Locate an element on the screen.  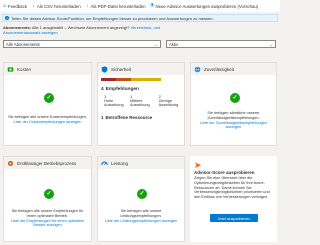
feedback-button: ☺ Feedback is located at coordinates (14, 5).